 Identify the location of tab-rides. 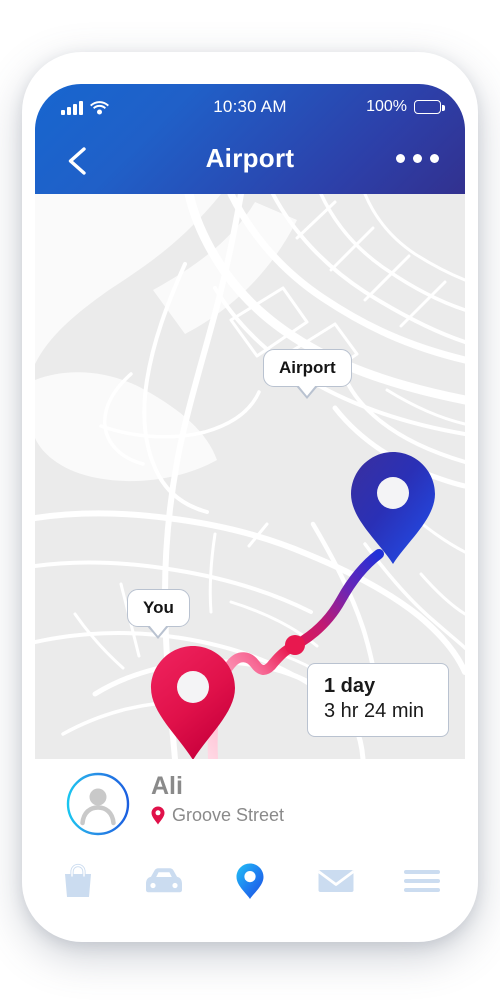
(164, 881).